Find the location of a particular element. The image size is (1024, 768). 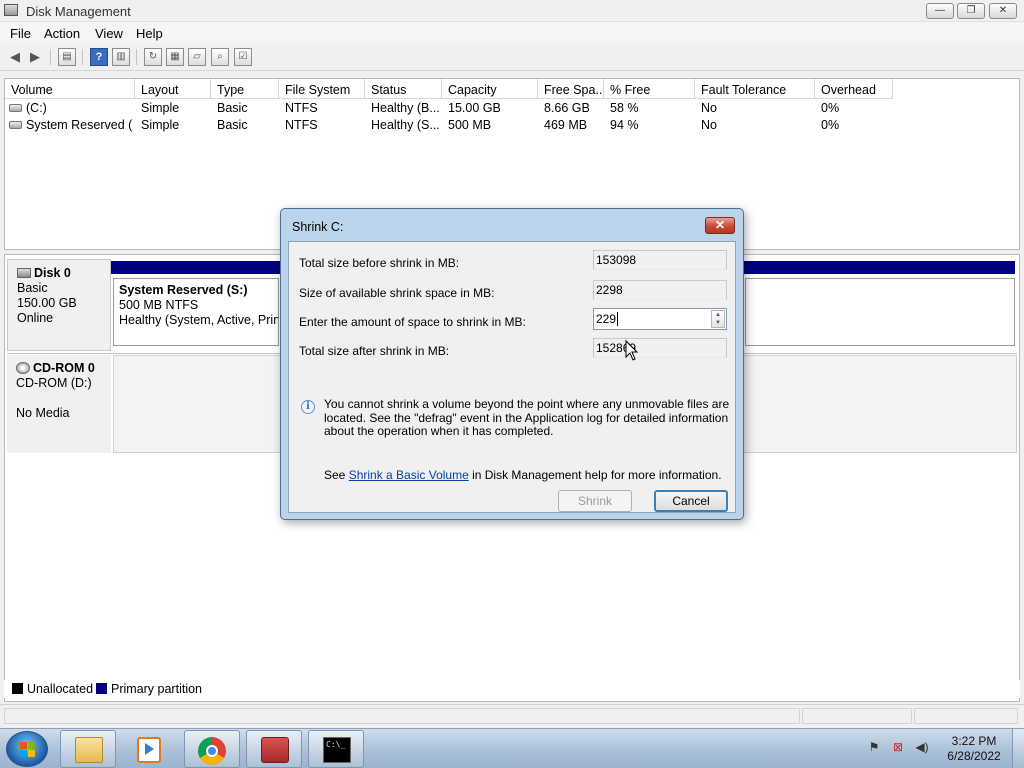

windows-logo-icon is located at coordinates (28, 750).